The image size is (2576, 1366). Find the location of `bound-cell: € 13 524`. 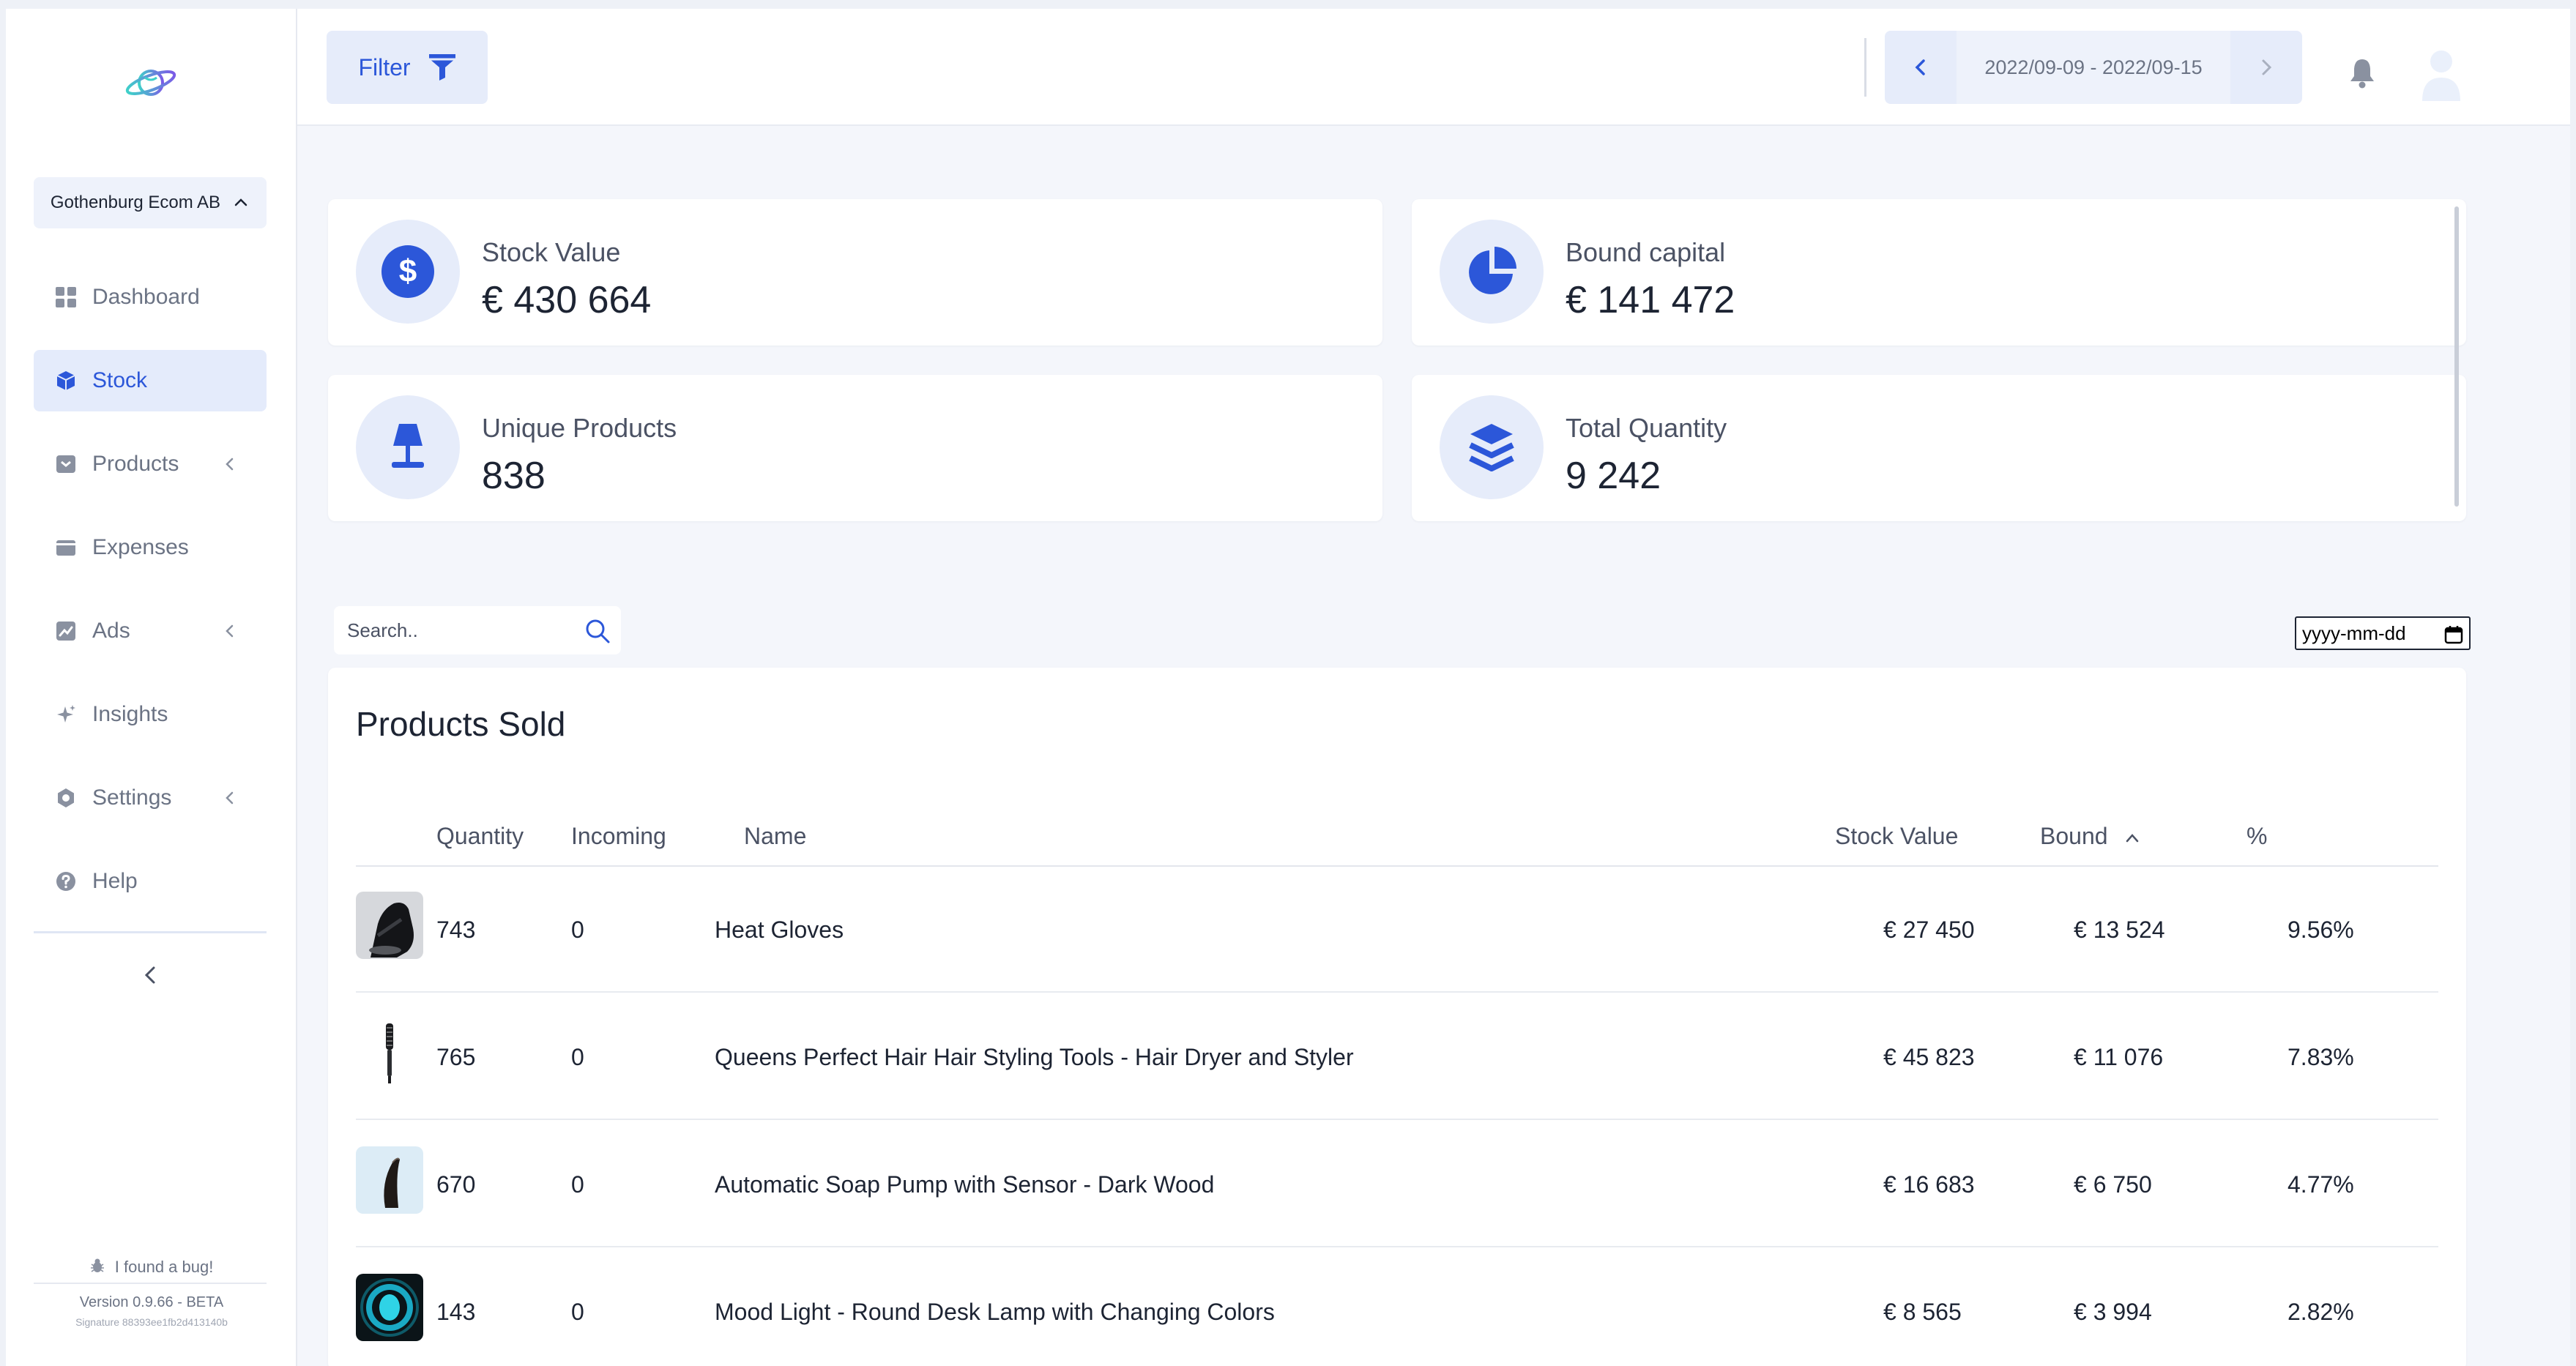

bound-cell: € 13 524 is located at coordinates (2119, 930).